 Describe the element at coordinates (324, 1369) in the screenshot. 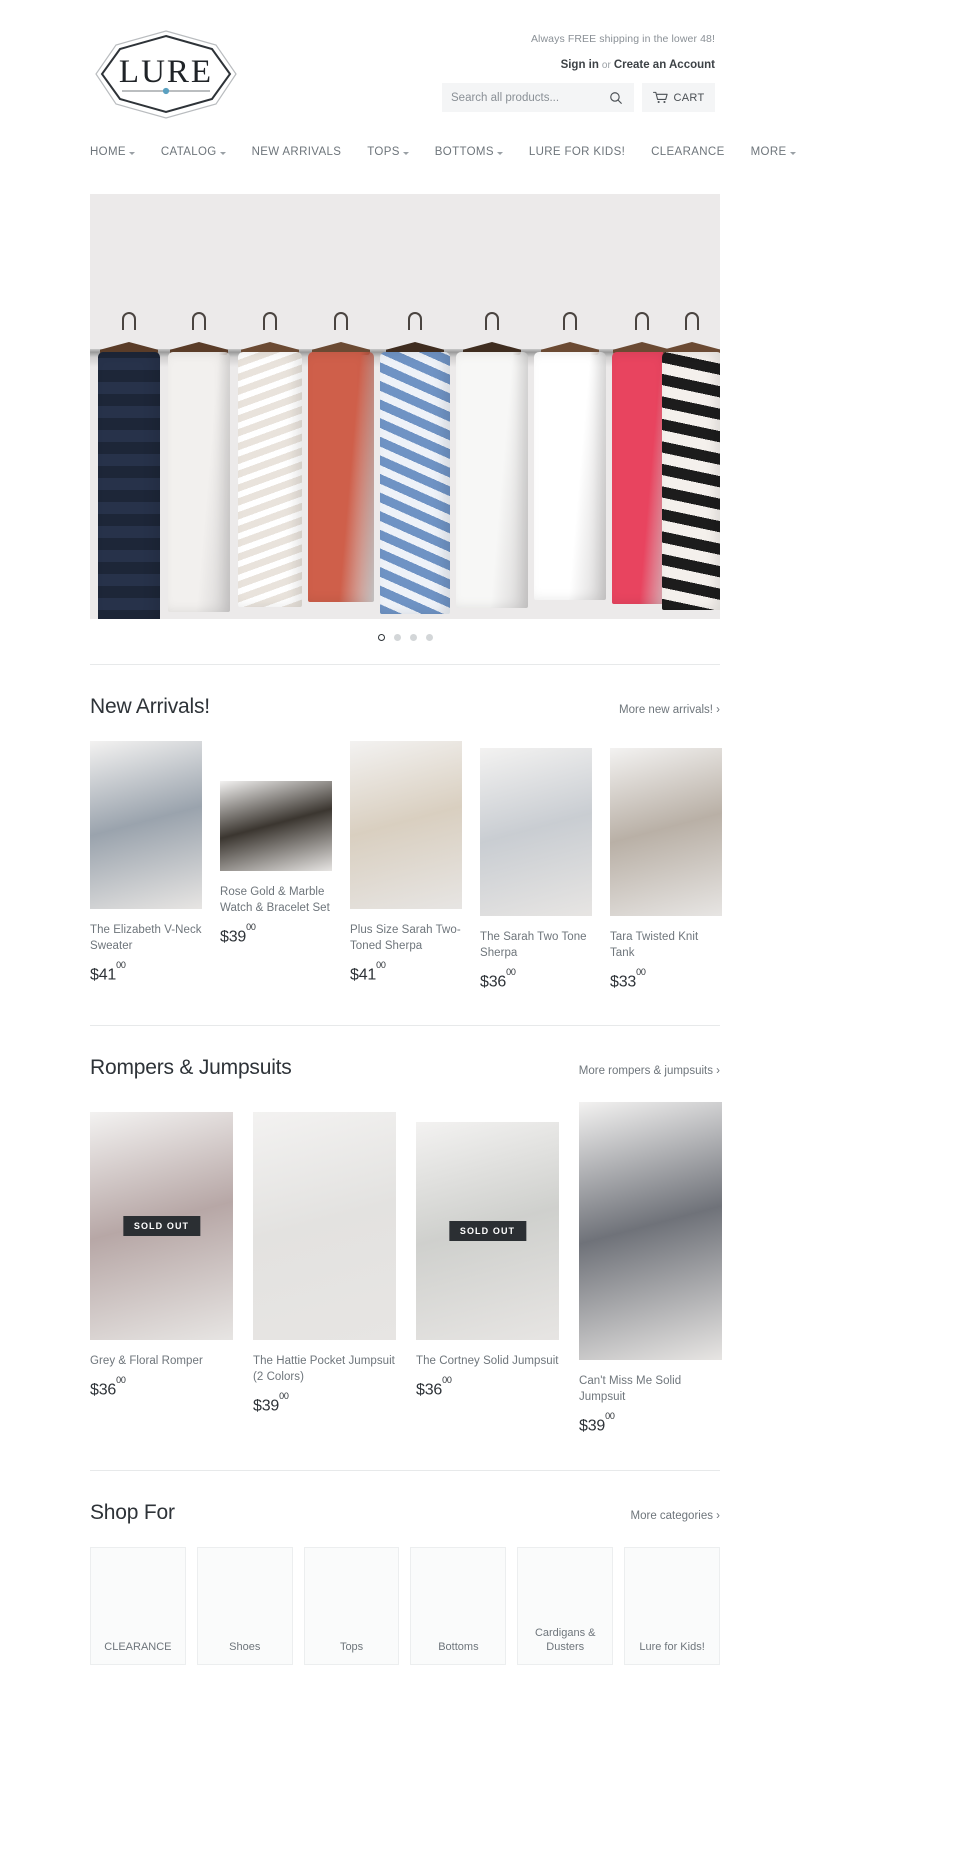

I see `product-title: The Hattie Pocket Jumpsuit (2 Colors)` at that location.